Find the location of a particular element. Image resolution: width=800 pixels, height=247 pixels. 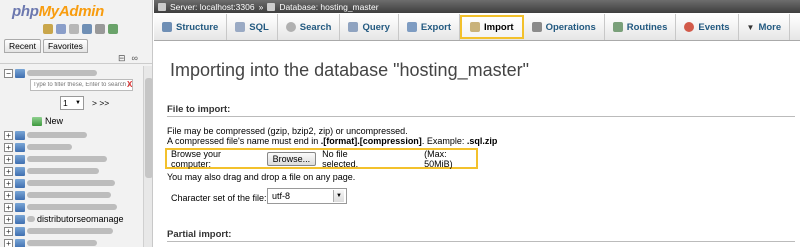

reload-icon is located at coordinates (113, 29).